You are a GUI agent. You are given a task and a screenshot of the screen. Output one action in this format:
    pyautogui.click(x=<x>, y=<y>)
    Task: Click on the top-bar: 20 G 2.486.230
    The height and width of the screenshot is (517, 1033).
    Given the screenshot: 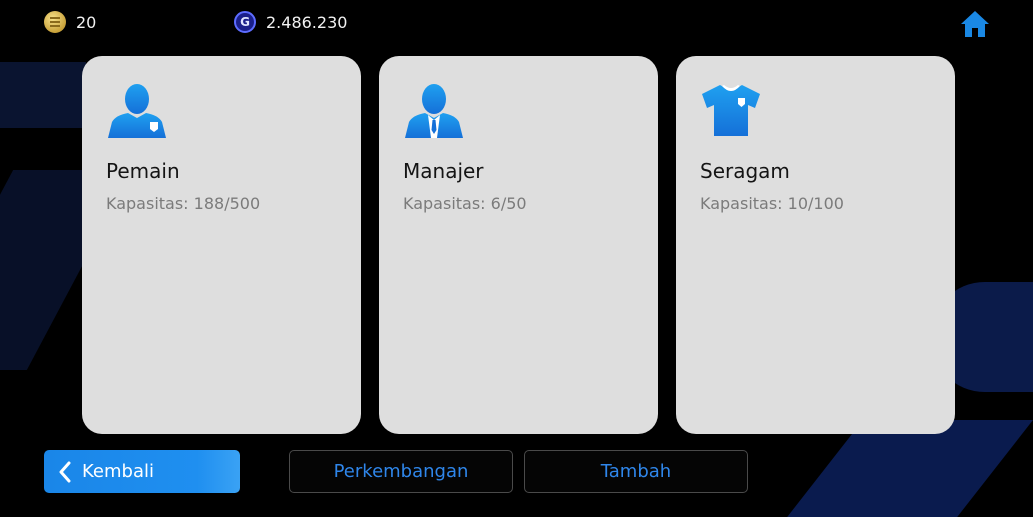 What is the action you would take?
    pyautogui.click(x=516, y=22)
    